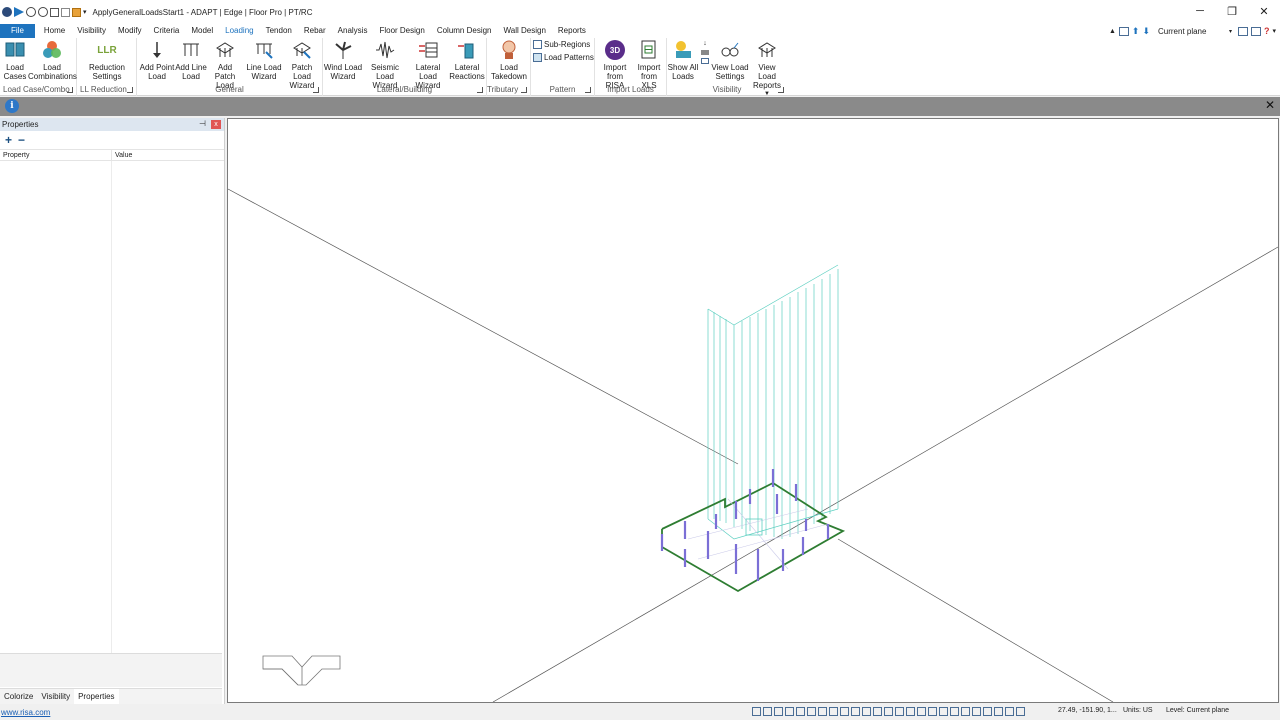  Describe the element at coordinates (343, 60) in the screenshot. I see `wind-load-wizard-button: Wind Load Wizard` at that location.